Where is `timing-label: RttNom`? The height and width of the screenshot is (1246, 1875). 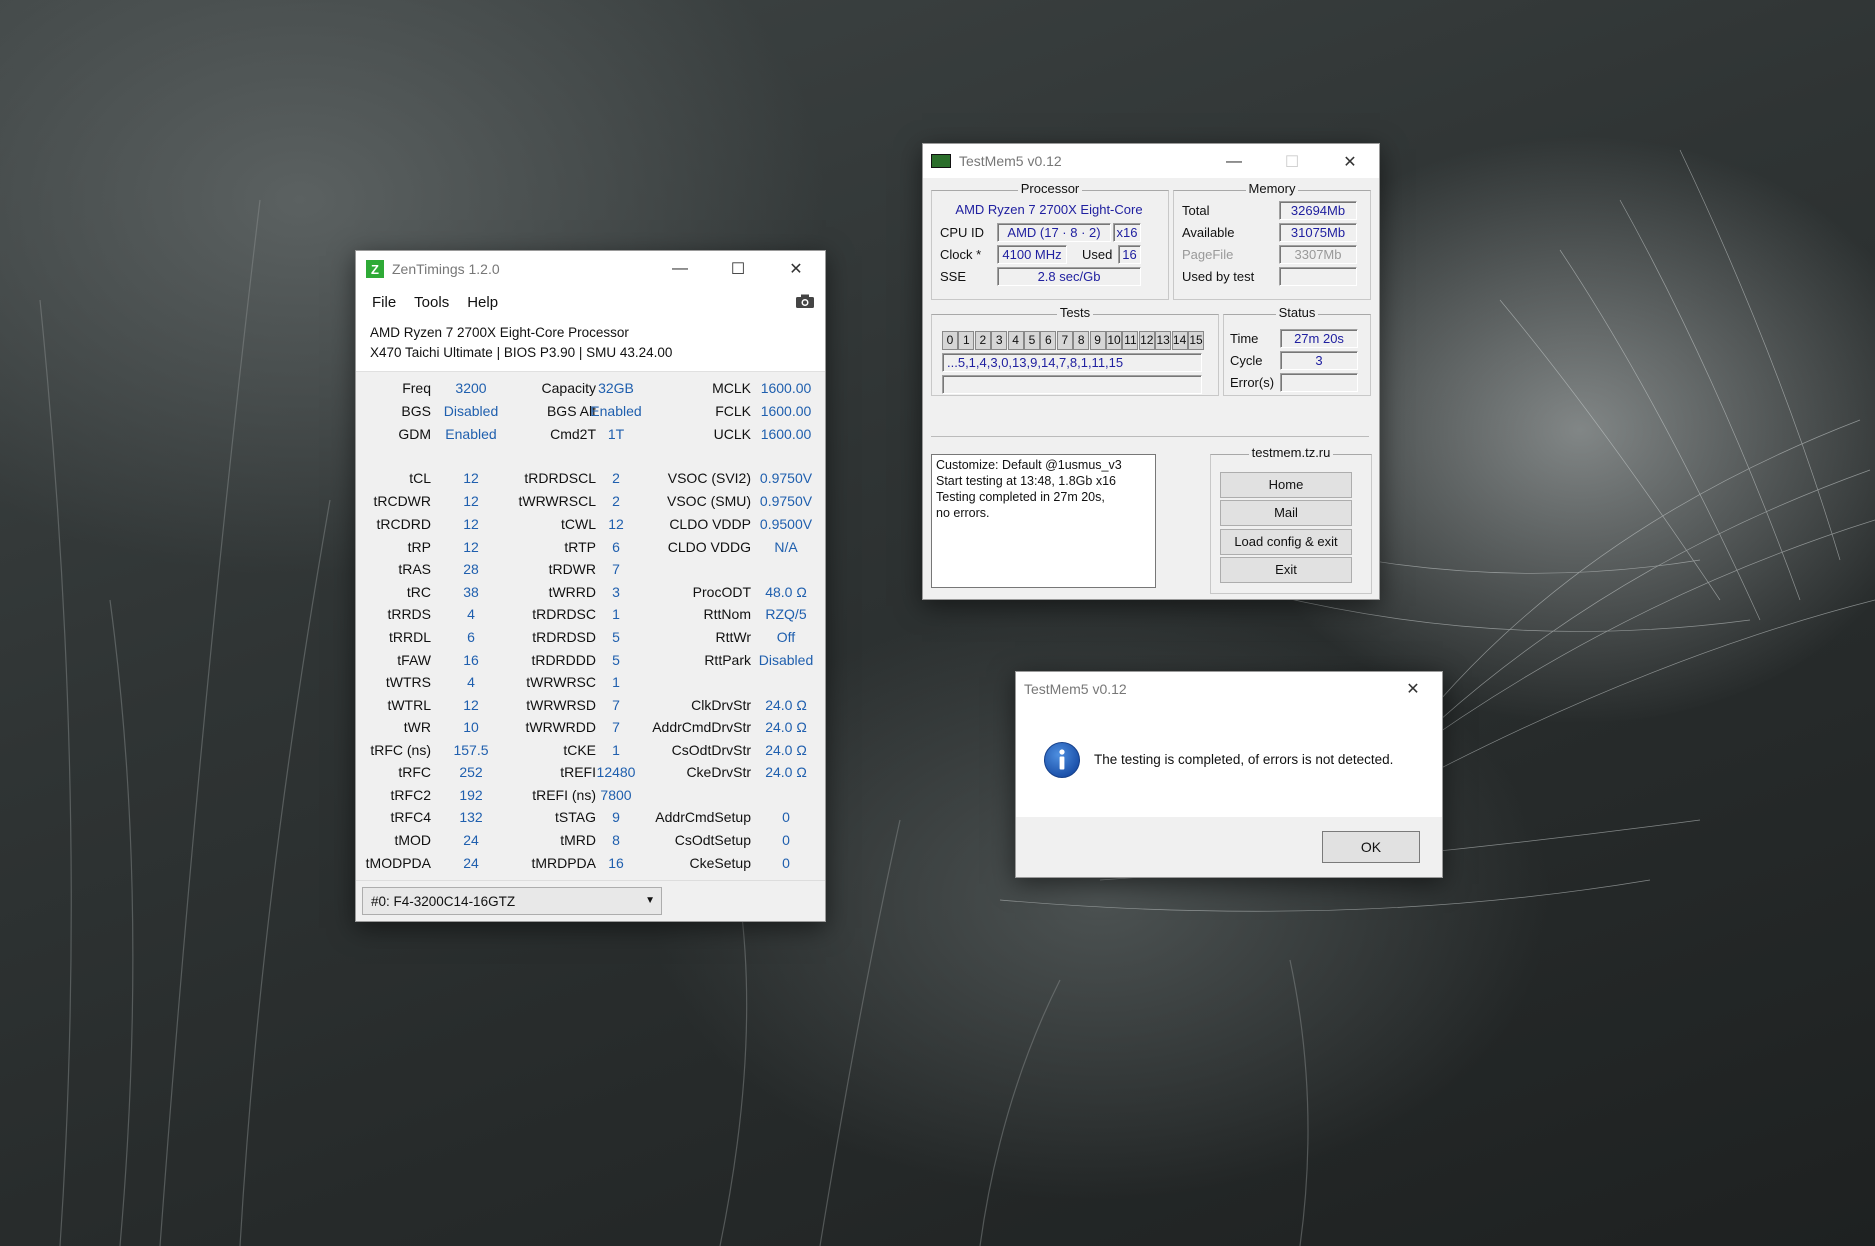
timing-label: RttNom is located at coordinates (727, 614).